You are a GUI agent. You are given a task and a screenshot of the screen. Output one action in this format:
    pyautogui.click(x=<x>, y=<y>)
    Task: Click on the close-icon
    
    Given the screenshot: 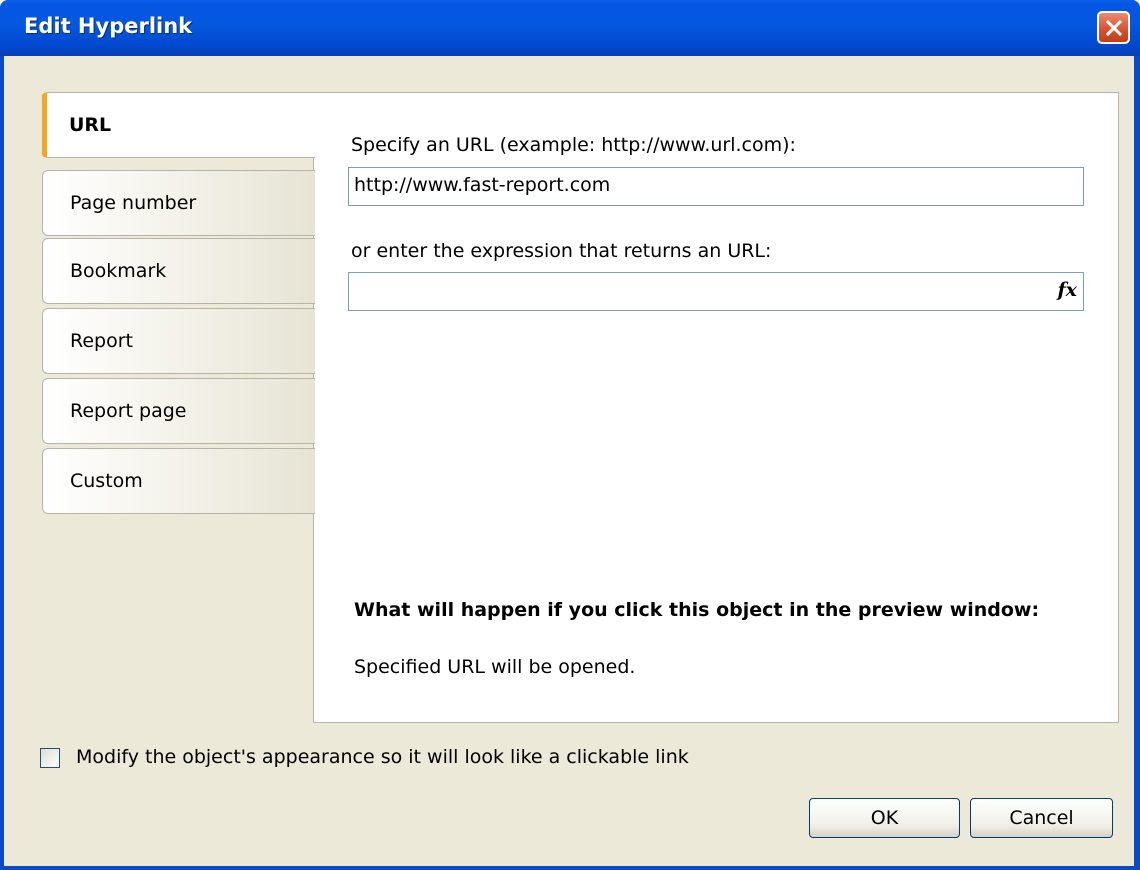 What is the action you would take?
    pyautogui.click(x=1113, y=27)
    